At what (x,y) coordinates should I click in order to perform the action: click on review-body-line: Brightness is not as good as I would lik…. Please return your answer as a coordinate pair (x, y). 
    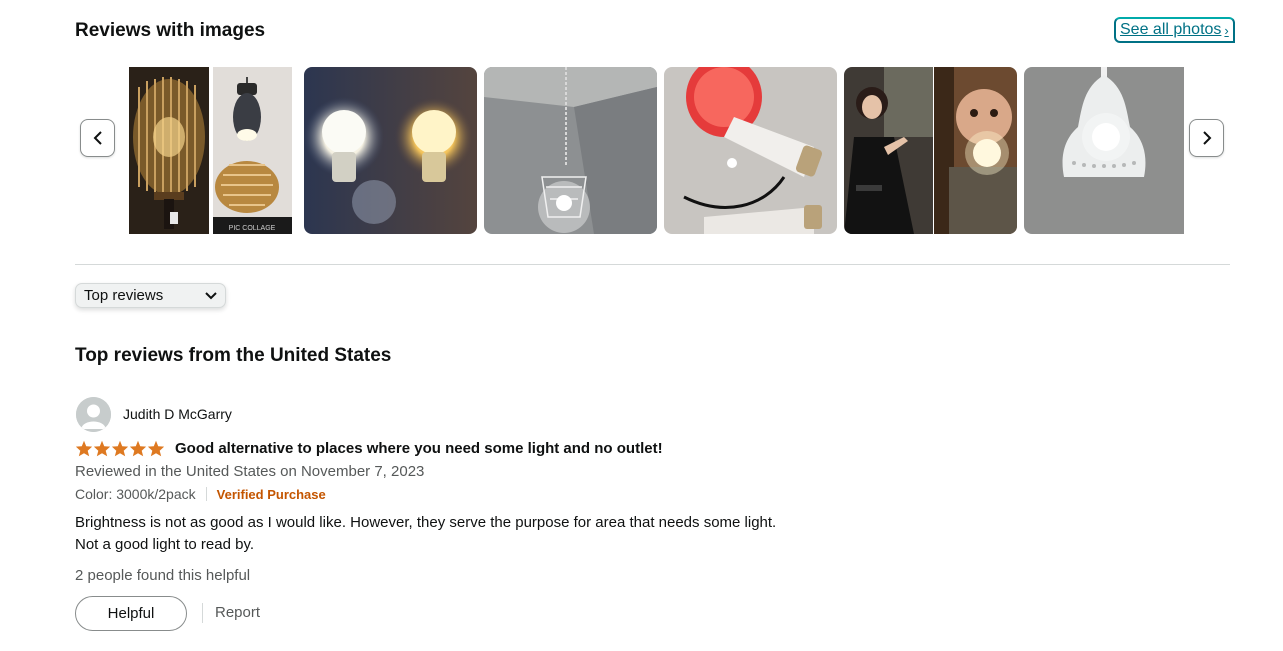
    Looking at the image, I should click on (426, 522).